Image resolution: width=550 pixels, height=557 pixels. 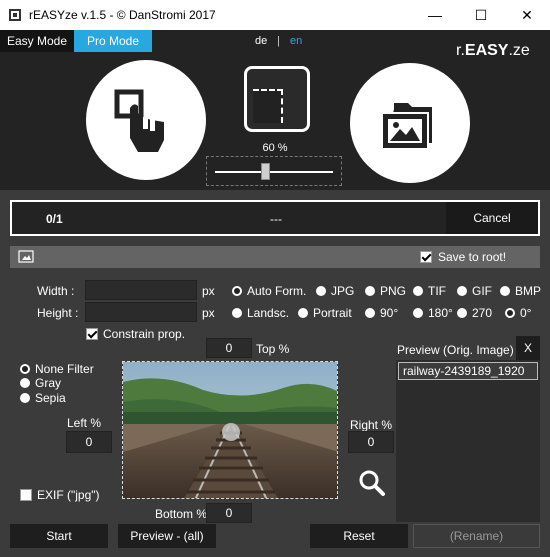 I want to click on save-to-root-check-icon, so click(x=426, y=257).